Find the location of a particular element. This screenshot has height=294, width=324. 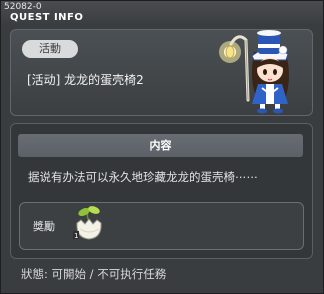

npc-portrait-icon is located at coordinates (254, 72).